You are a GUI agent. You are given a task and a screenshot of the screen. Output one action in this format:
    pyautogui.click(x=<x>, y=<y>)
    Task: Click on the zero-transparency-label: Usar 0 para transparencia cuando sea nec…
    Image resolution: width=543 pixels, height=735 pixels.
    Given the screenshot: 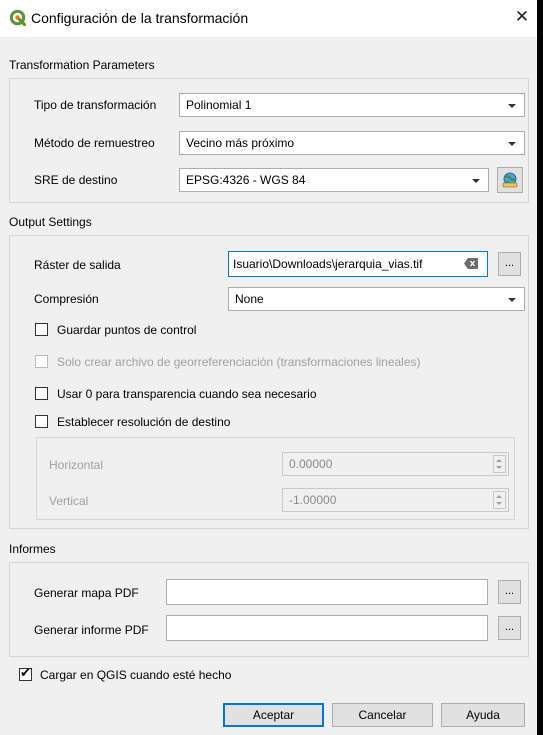 What is the action you would take?
    pyautogui.click(x=187, y=394)
    